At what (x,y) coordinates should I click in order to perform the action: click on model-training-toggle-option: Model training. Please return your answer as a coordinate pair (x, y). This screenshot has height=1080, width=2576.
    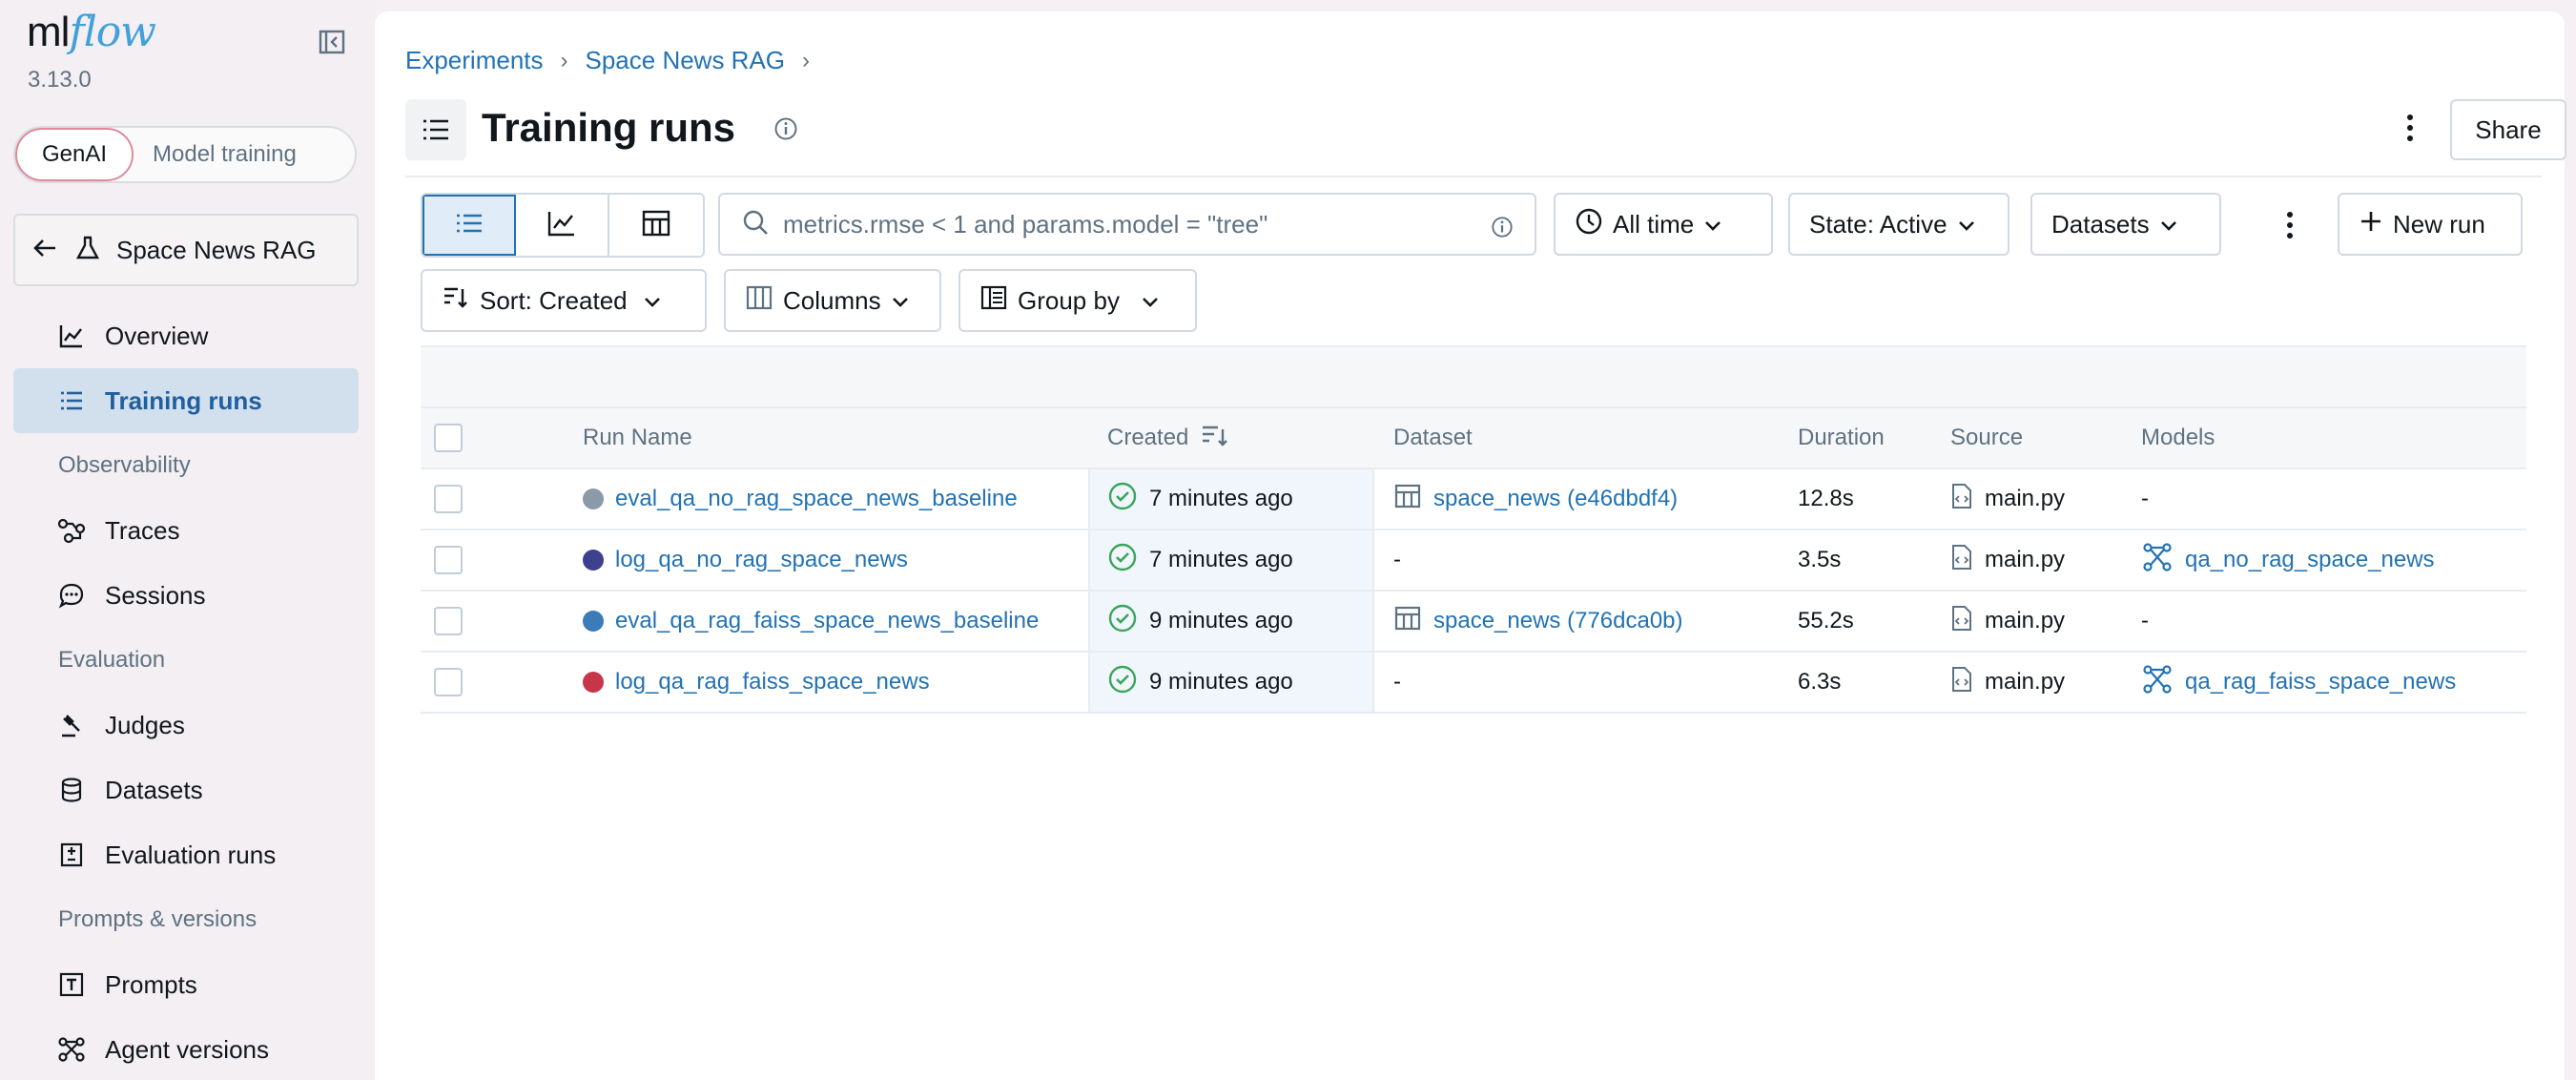
    Looking at the image, I should click on (225, 154).